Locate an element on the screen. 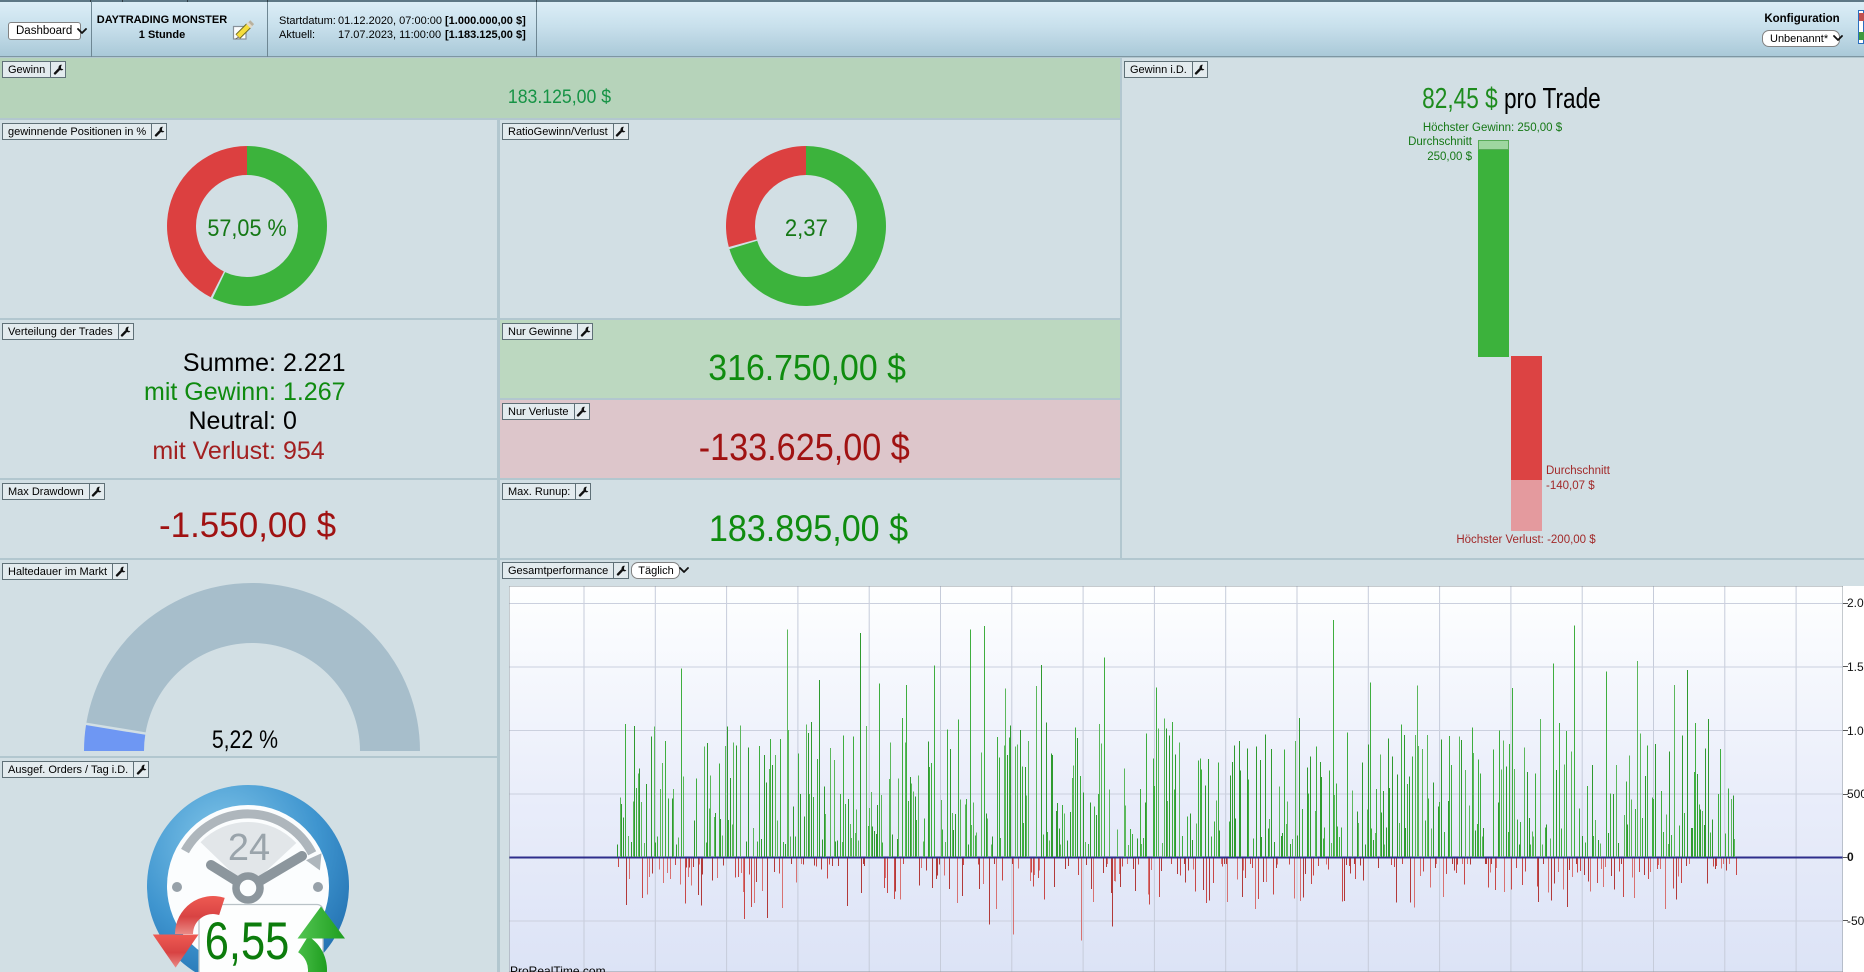 The height and width of the screenshot is (972, 1864). svg-text: 24 is located at coordinates (249, 848).